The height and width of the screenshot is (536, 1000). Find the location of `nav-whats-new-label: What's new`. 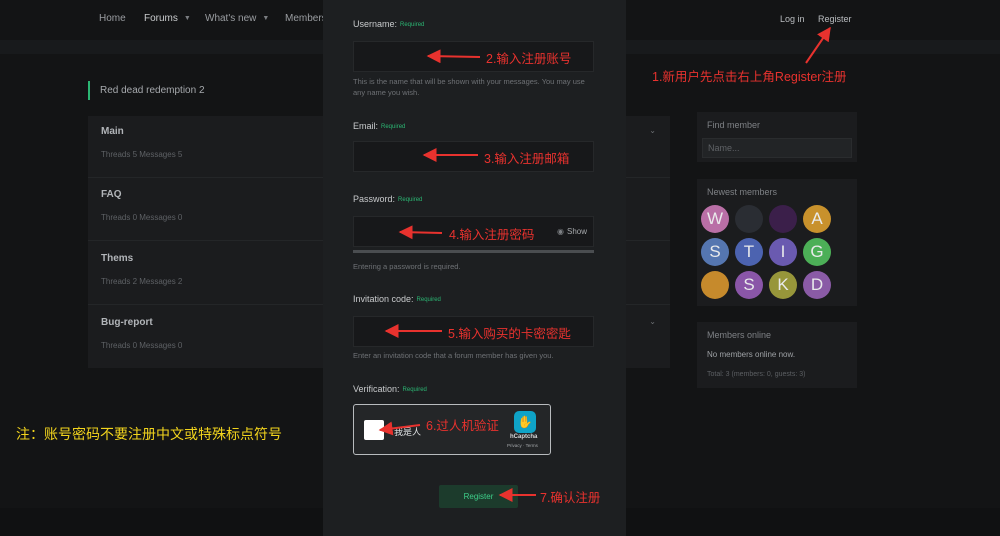

nav-whats-new-label: What's new is located at coordinates (231, 18).